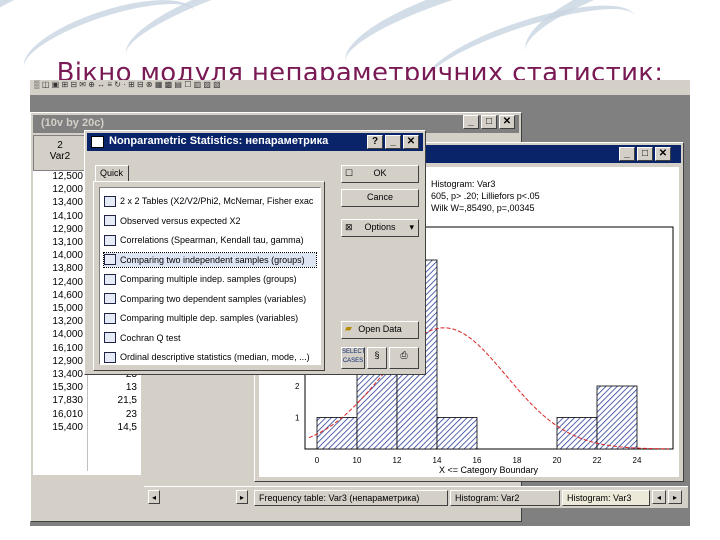 The image size is (720, 540). What do you see at coordinates (404, 355) in the screenshot?
I see `print-icon: ⎙` at bounding box center [404, 355].